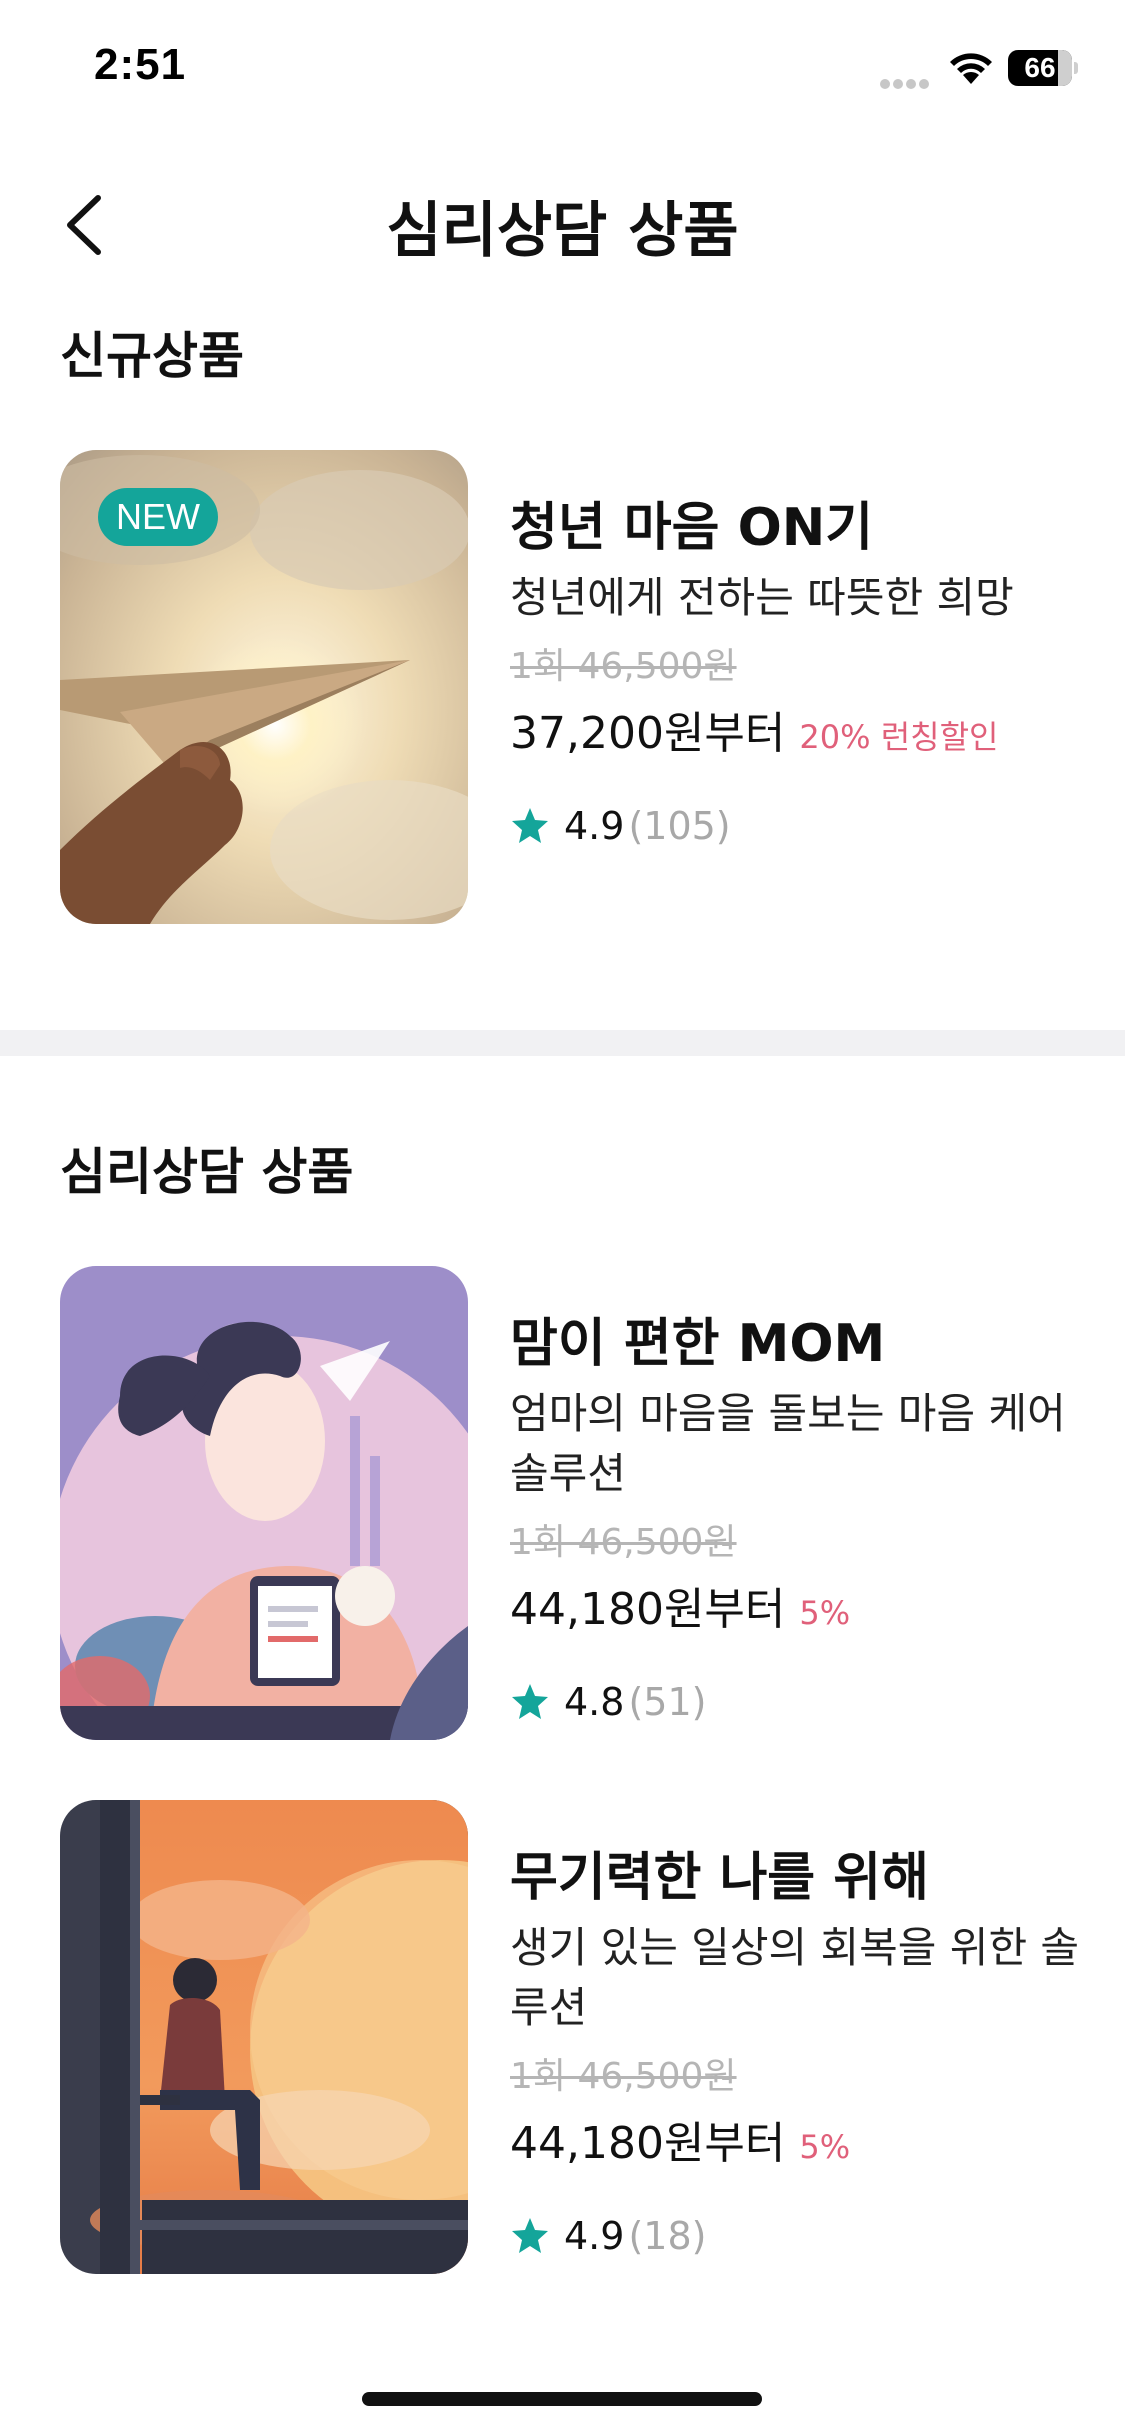  Describe the element at coordinates (698, 1344) in the screenshot. I see `product-title: 맘이 편한 MOM` at that location.